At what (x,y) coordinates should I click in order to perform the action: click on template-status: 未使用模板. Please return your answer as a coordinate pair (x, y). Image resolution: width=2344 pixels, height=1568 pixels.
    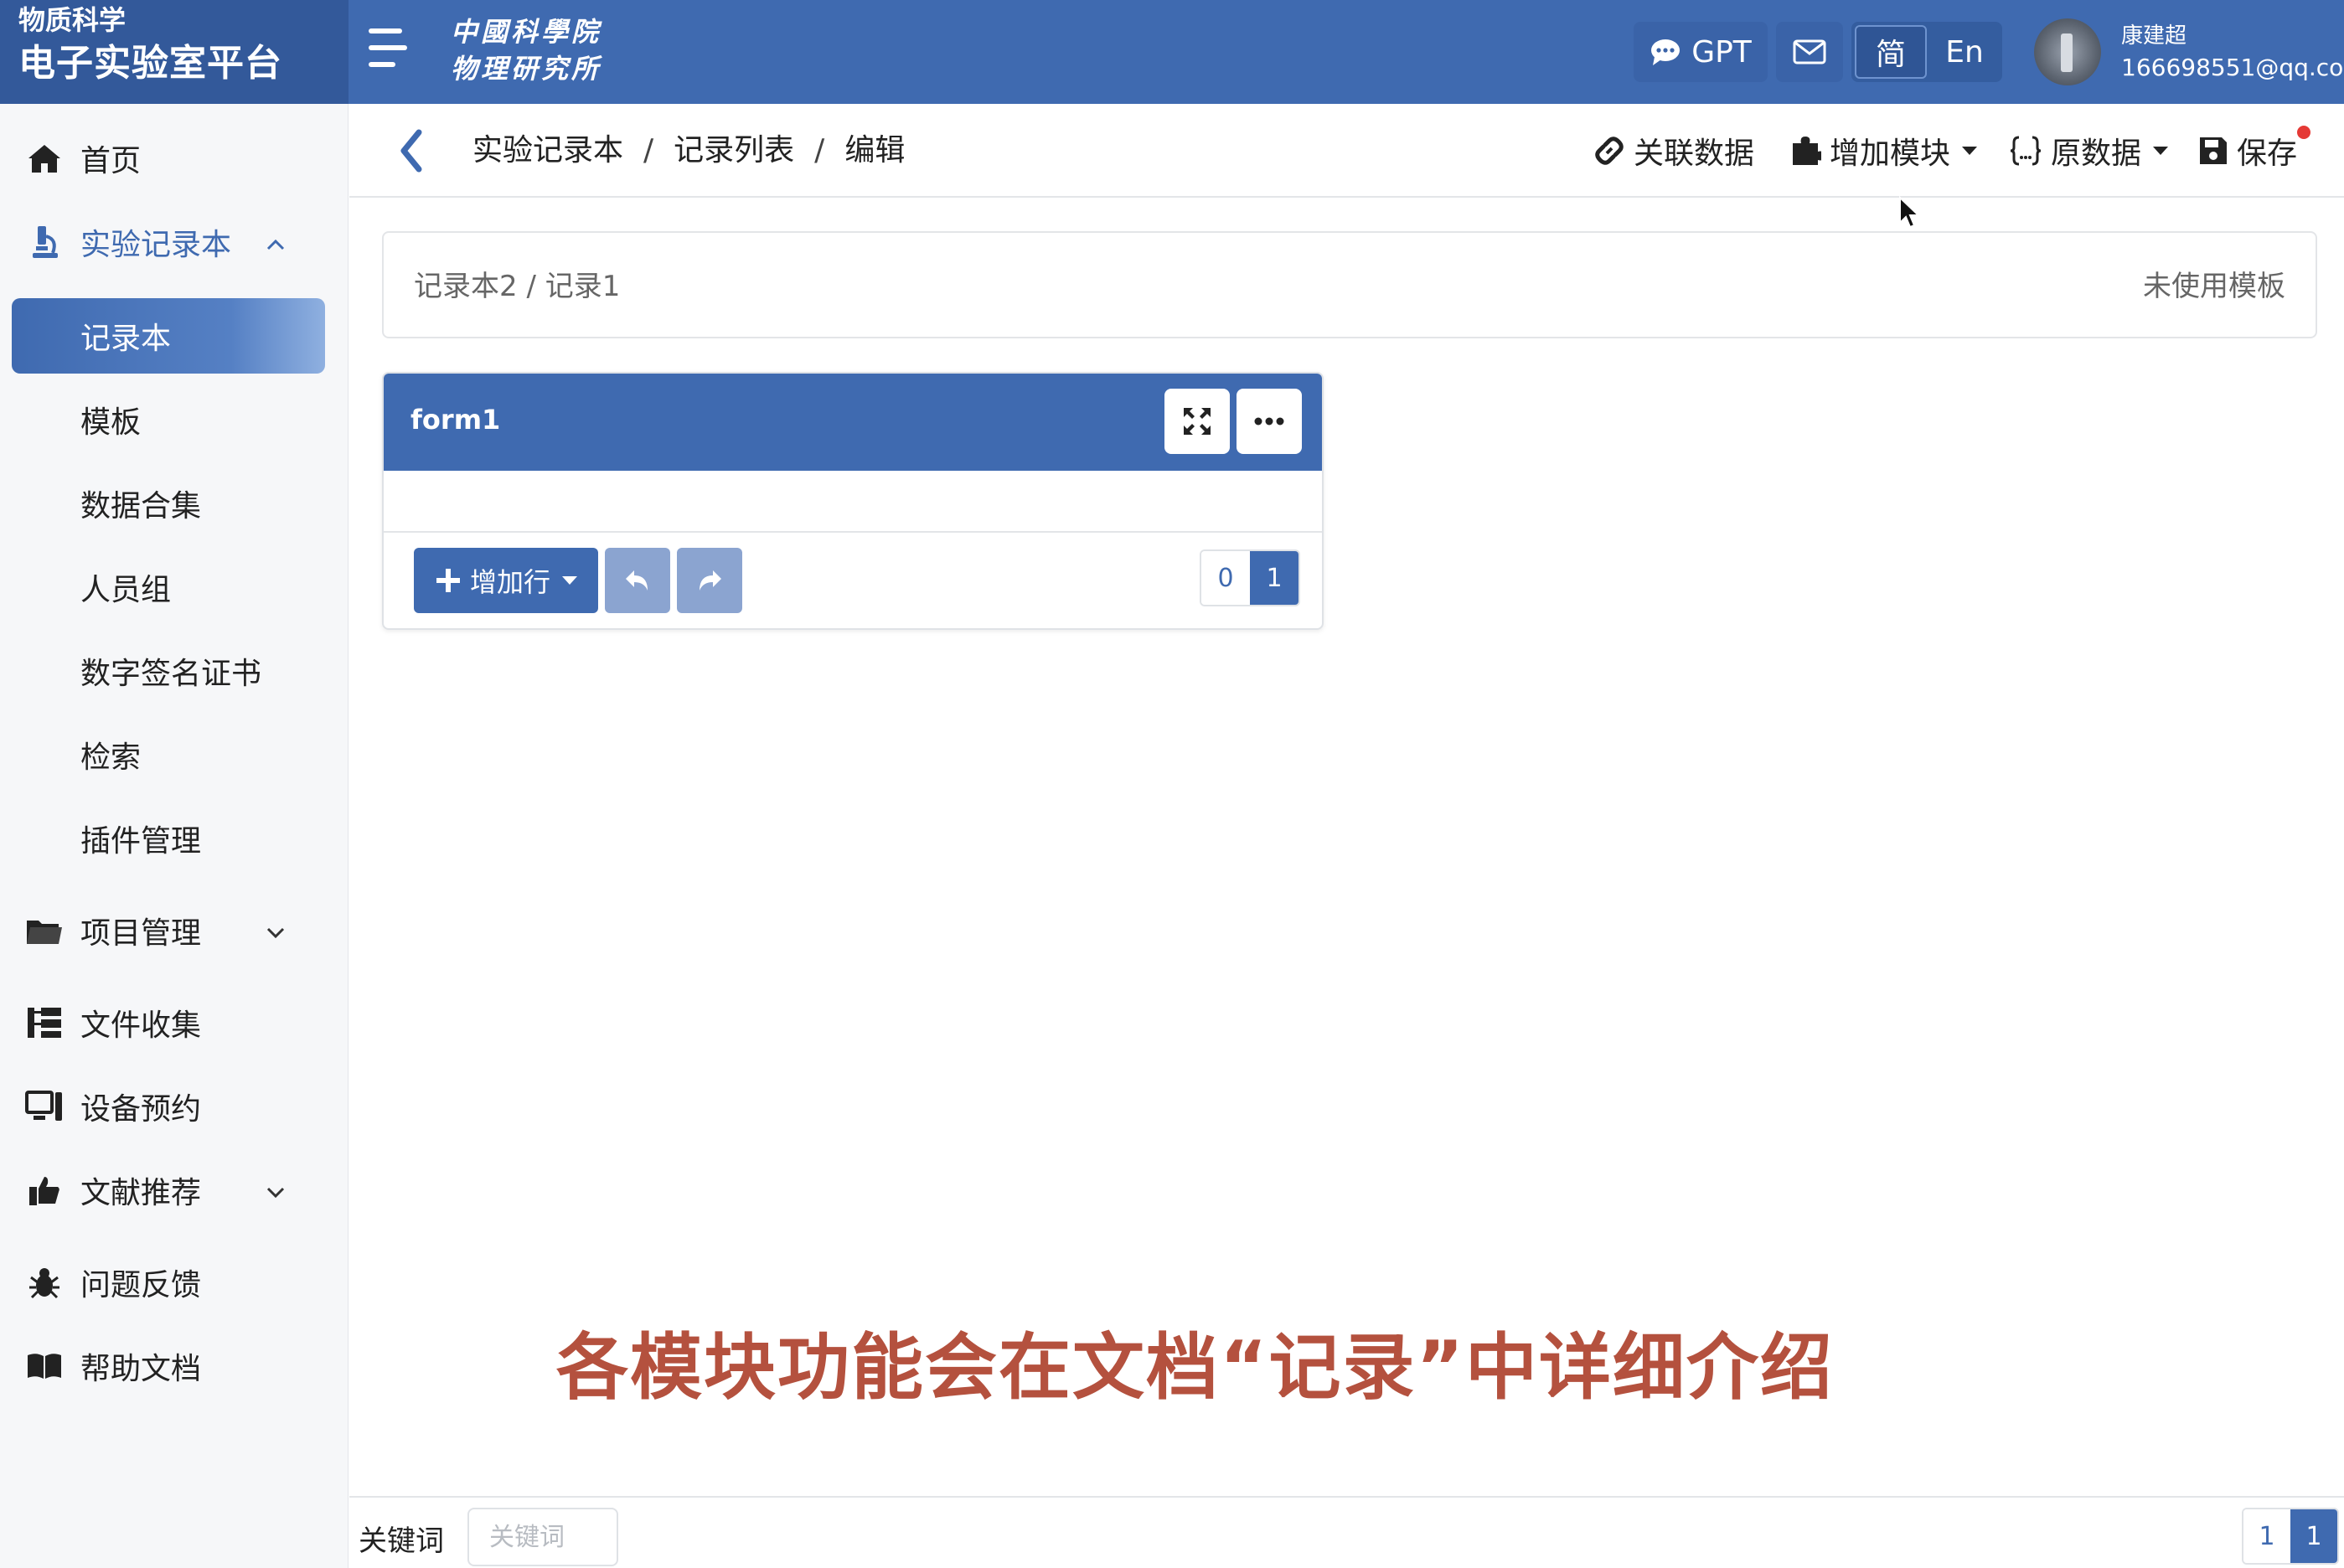
    Looking at the image, I should click on (2214, 287).